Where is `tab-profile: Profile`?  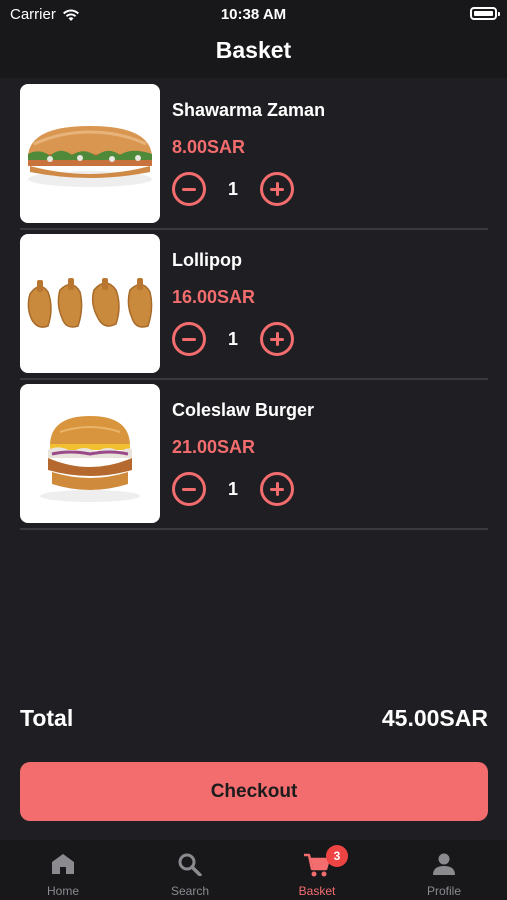
tab-profile: Profile is located at coordinates (444, 870).